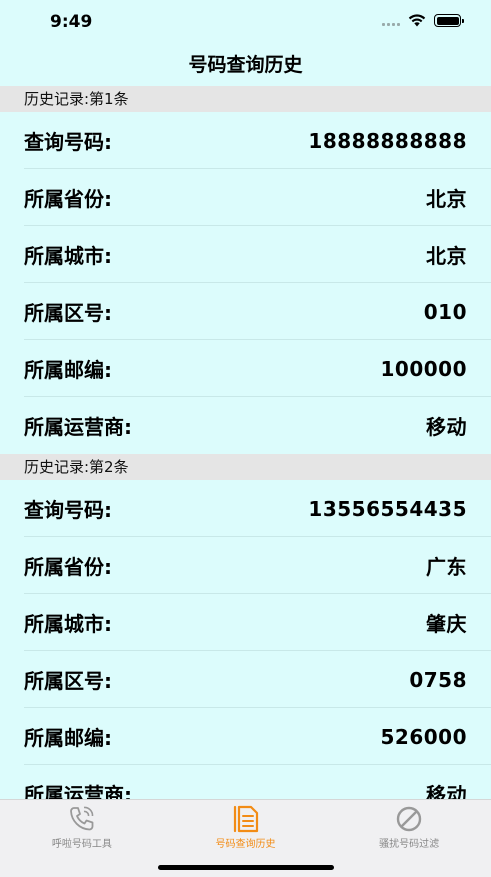 Image resolution: width=491 pixels, height=877 pixels. I want to click on record-row-province: 所属省份: 广东, so click(245, 565).